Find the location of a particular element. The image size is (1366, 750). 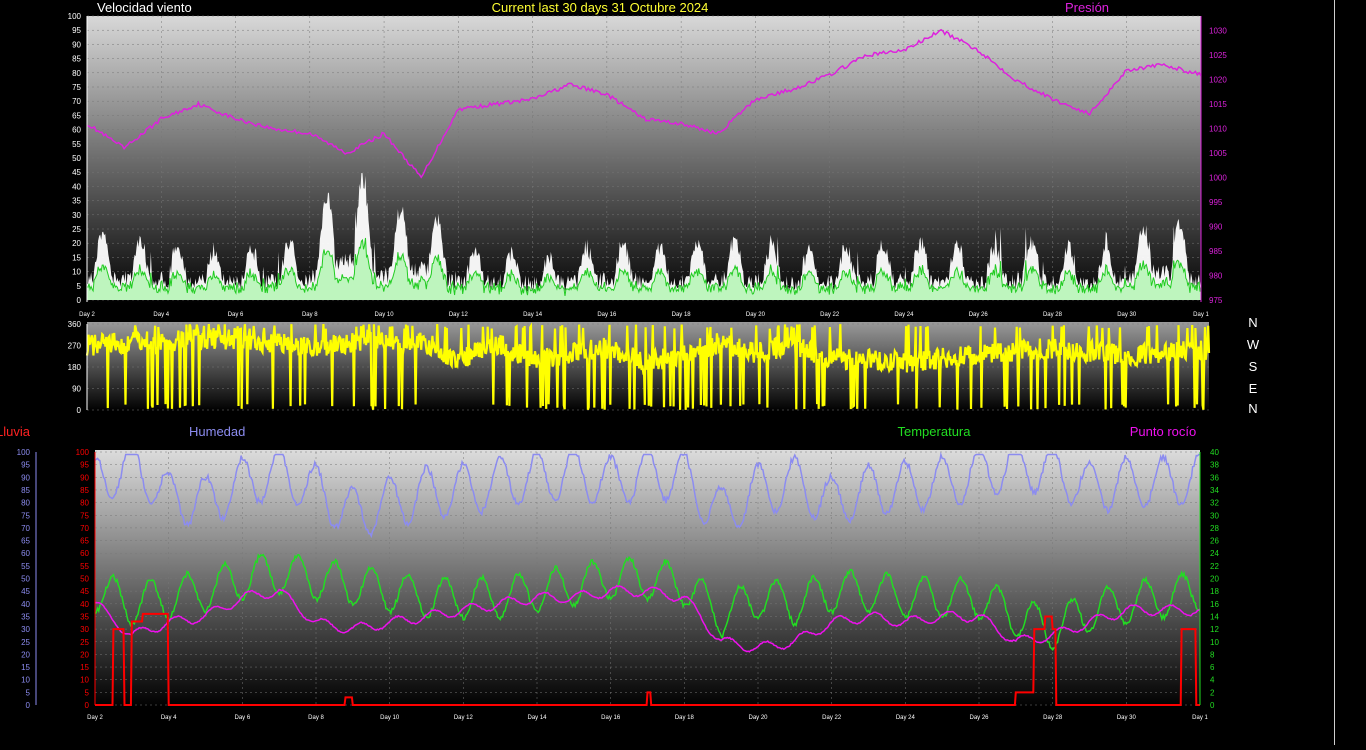

humidity-y-tick-label: 55 is located at coordinates (25, 566).